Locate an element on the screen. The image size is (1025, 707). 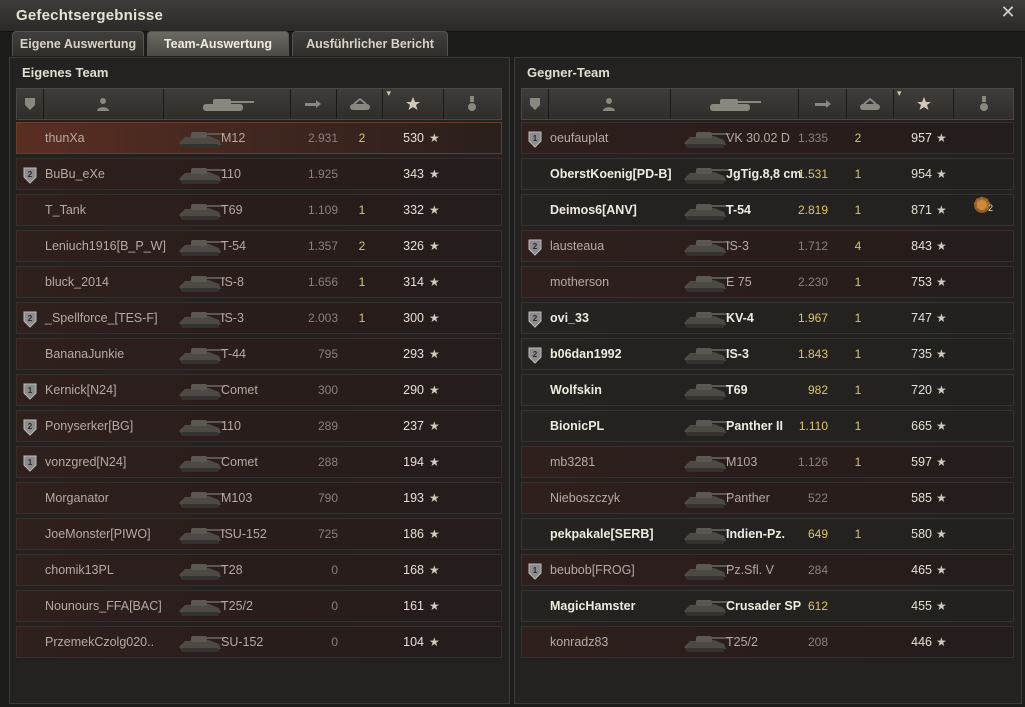
player-row: mb3281 M103 1.126 1 597 ★ is located at coordinates (767, 462).